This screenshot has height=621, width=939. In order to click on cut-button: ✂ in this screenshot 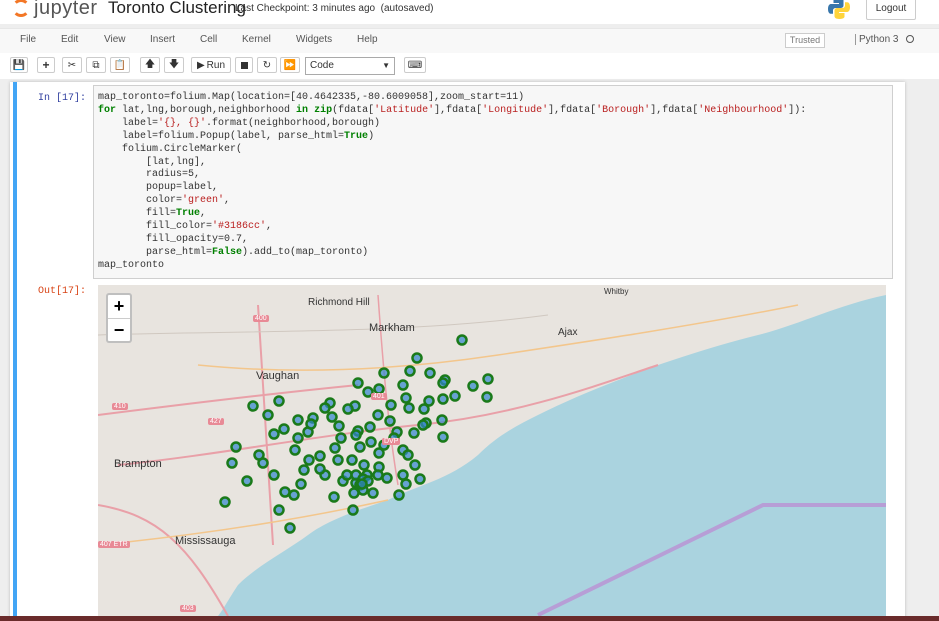, I will do `click(72, 65)`.